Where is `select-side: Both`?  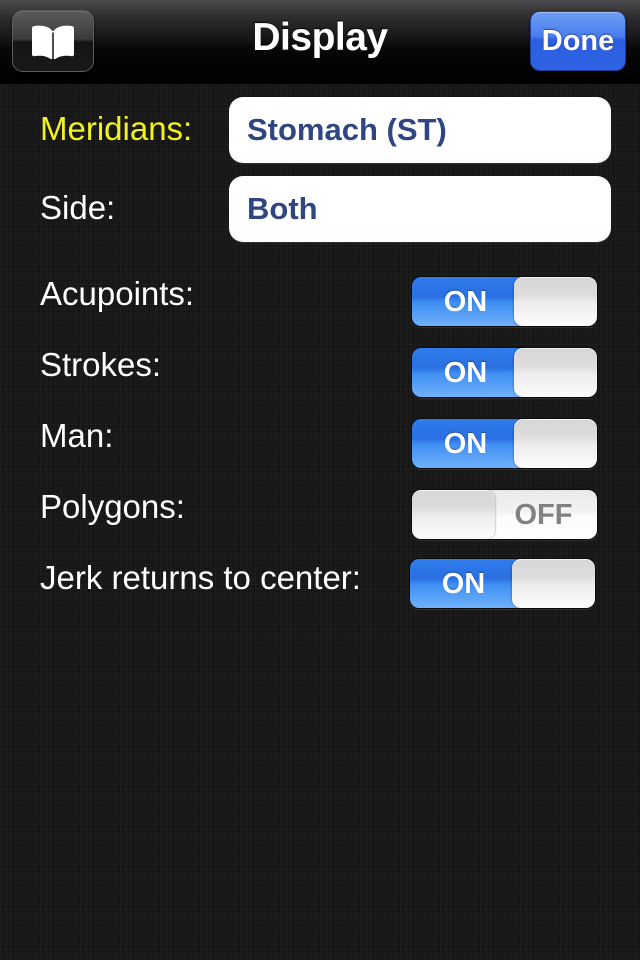 select-side: Both is located at coordinates (420, 209).